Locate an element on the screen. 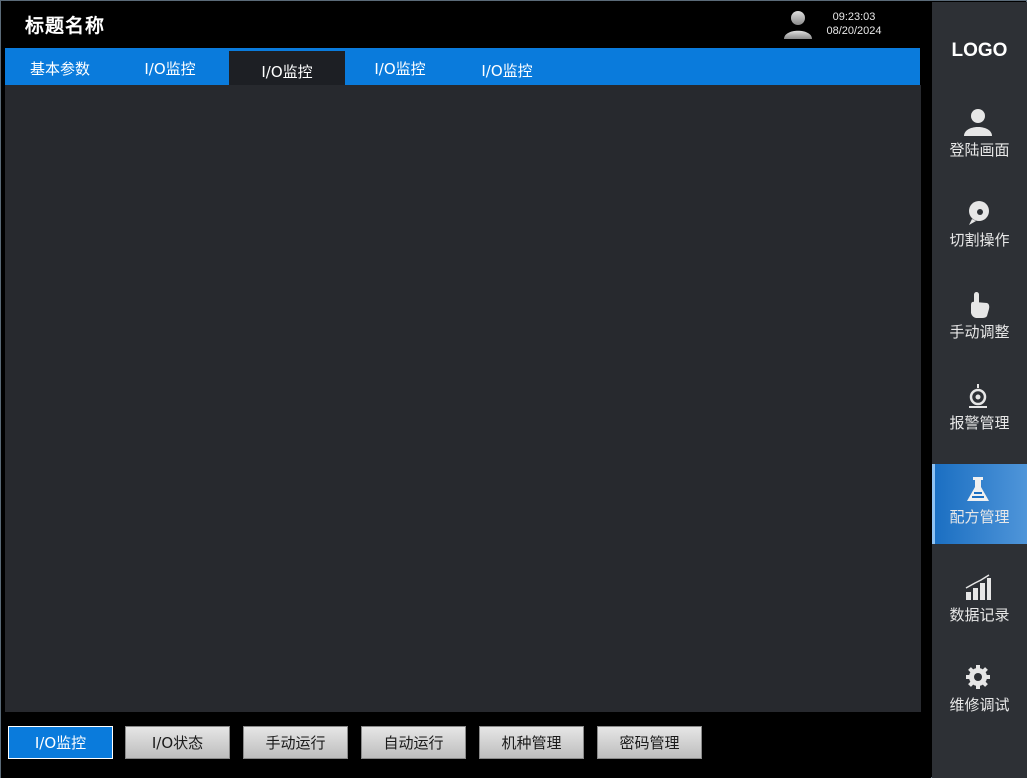 Image resolution: width=1027 pixels, height=778 pixels. password-management-button: 密码管理 is located at coordinates (649, 742).